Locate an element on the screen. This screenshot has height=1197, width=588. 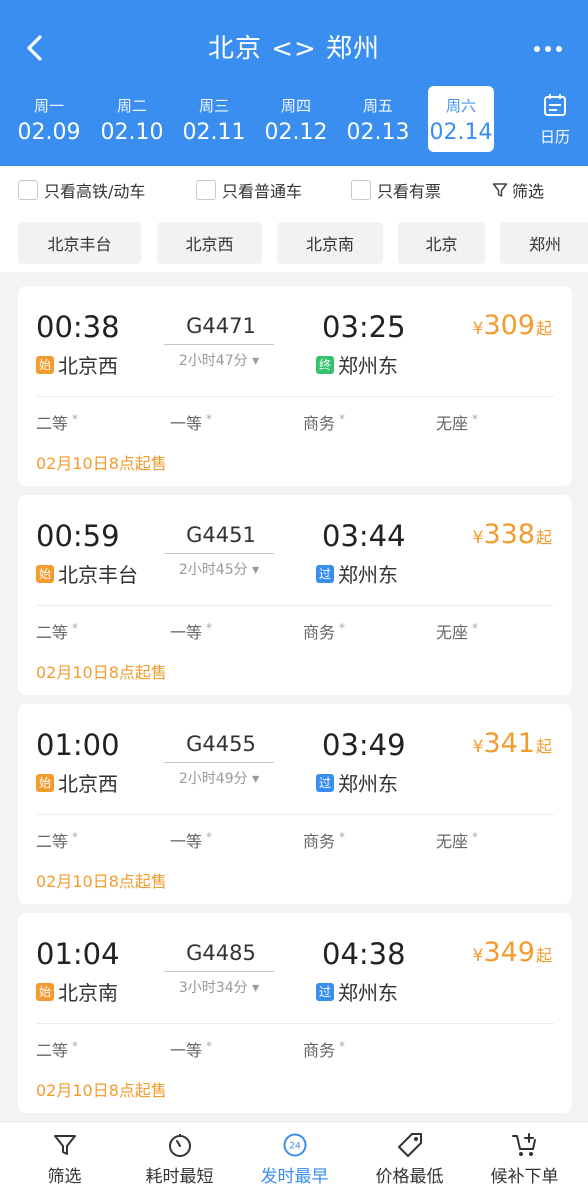
duration: 3小时34分 ▾ is located at coordinates (219, 987).